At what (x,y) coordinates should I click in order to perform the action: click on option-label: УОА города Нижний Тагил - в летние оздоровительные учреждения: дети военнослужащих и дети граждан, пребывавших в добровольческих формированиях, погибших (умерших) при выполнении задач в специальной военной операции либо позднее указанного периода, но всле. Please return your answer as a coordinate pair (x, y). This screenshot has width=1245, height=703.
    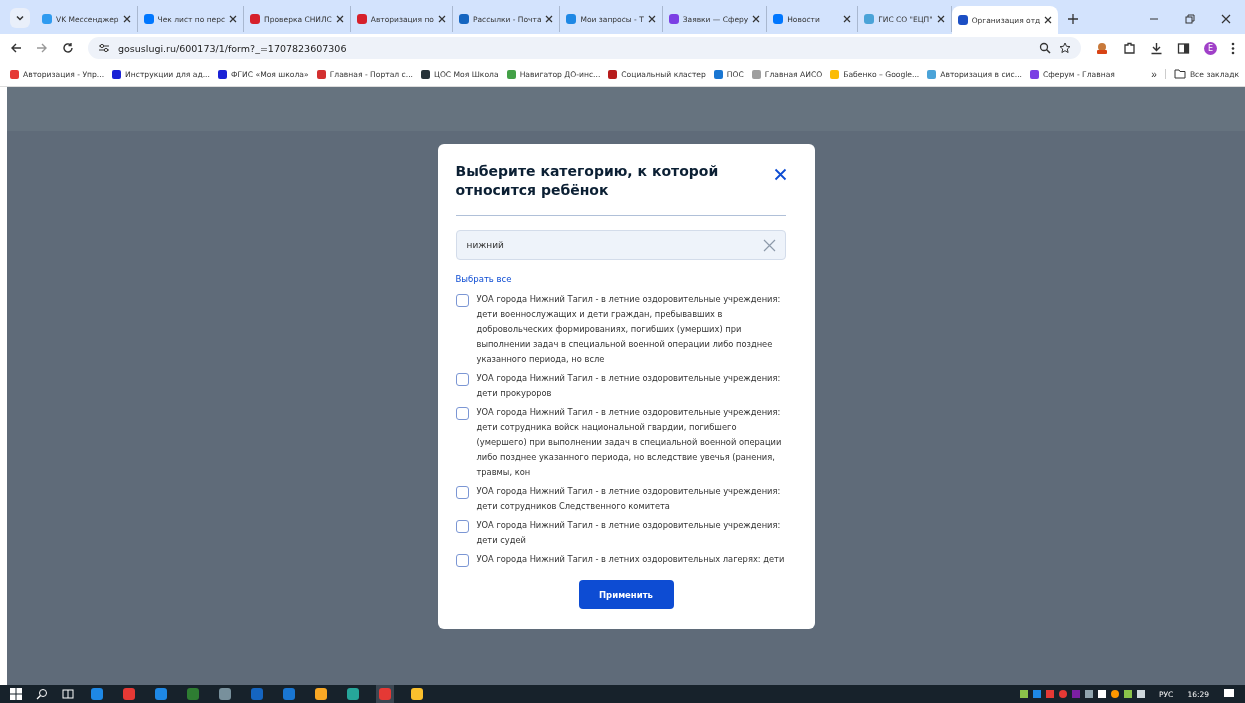
    Looking at the image, I should click on (629, 330).